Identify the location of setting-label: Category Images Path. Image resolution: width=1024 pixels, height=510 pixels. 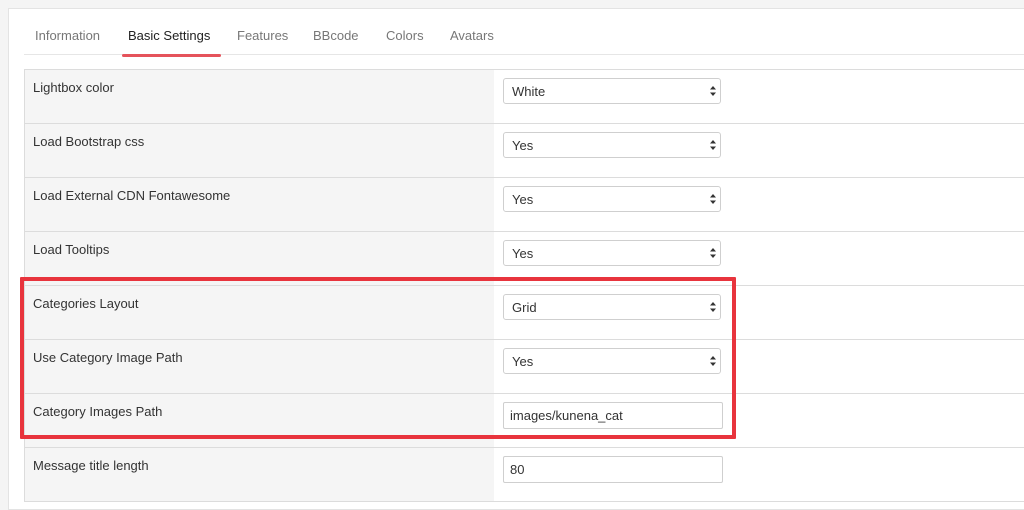
(98, 411).